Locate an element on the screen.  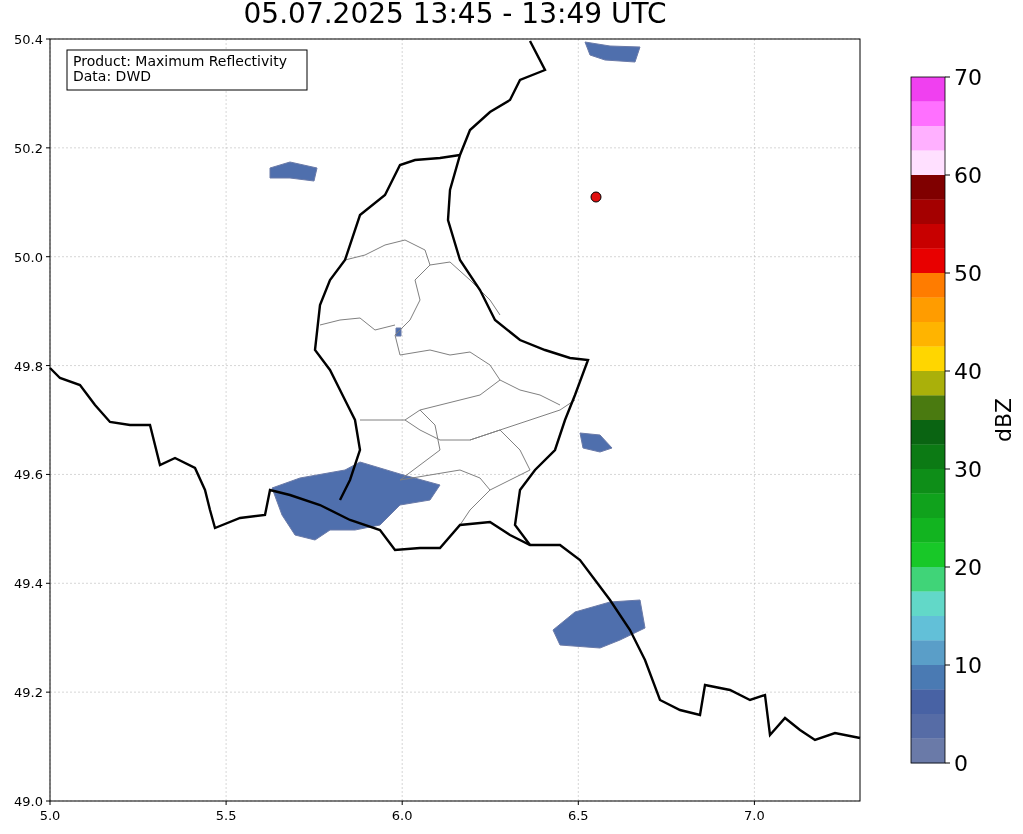
colorbar-tick-label: 50 is located at coordinates (968, 273).